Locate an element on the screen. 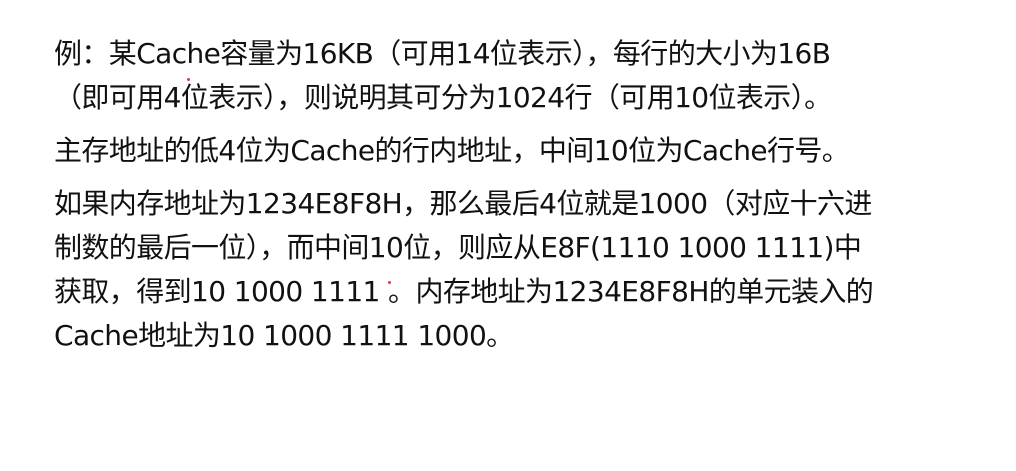 This screenshot has width=1016, height=471. text-line-7: Cache地址为10 1000 1111 1000。 is located at coordinates (284, 335).